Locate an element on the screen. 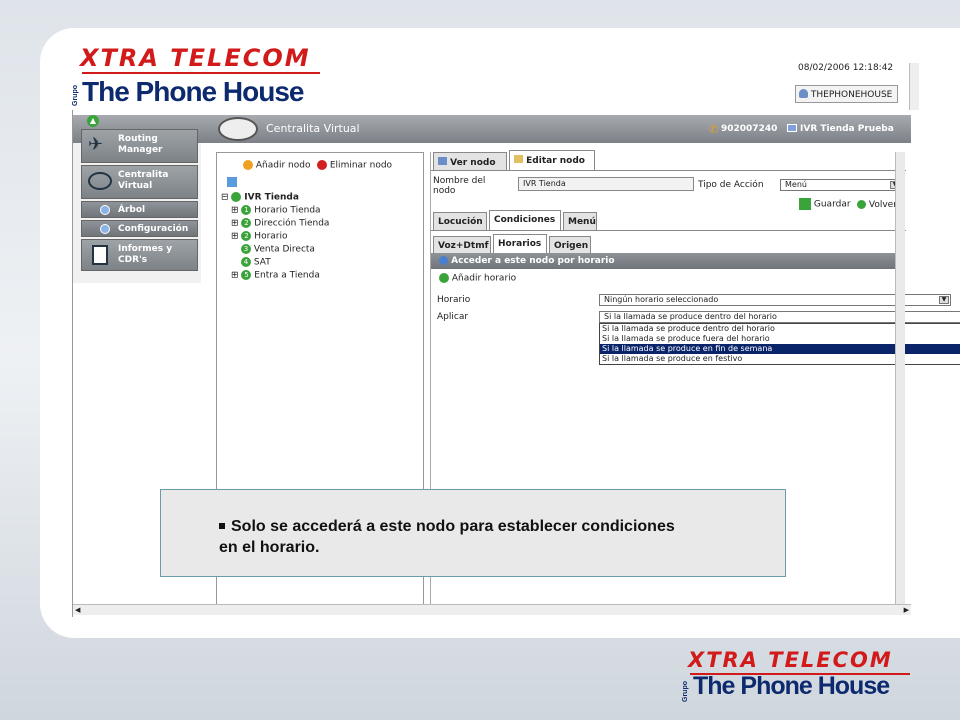 This screenshot has width=960, height=720. tree-item: ⊞ 1 Horario Tienda is located at coordinates (276, 210).